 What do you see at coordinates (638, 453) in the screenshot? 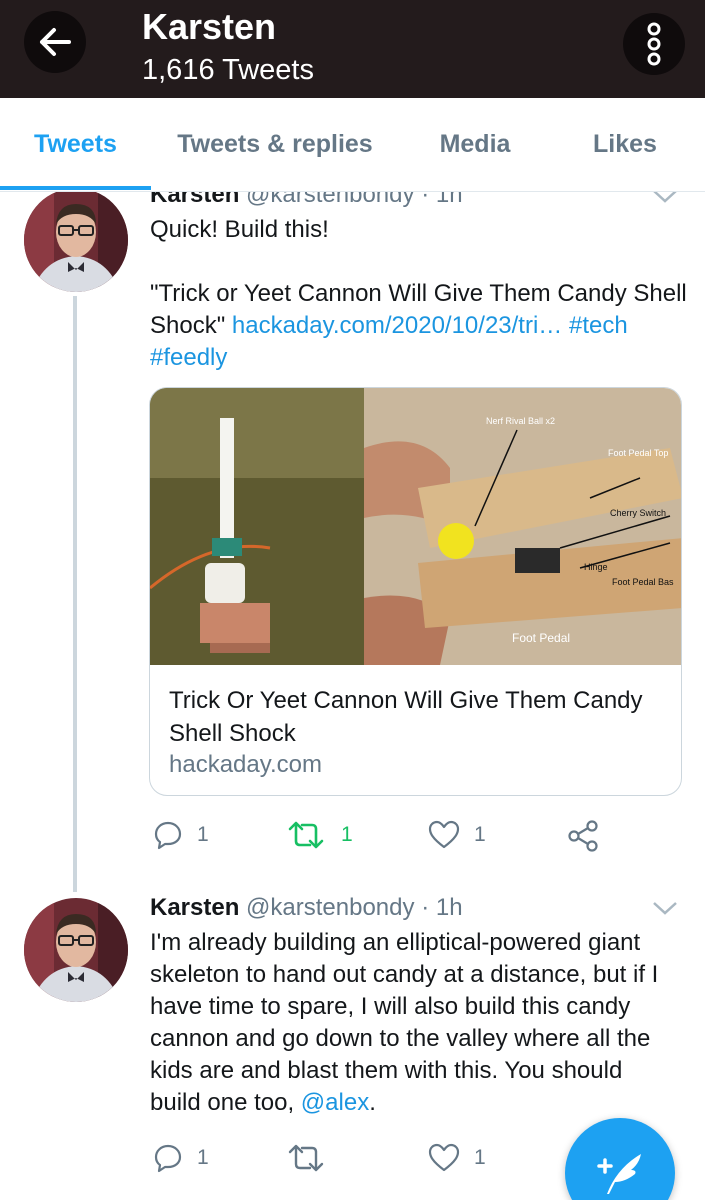
I see `image-label-pedal-top: Foot Pedal Top` at bounding box center [638, 453].